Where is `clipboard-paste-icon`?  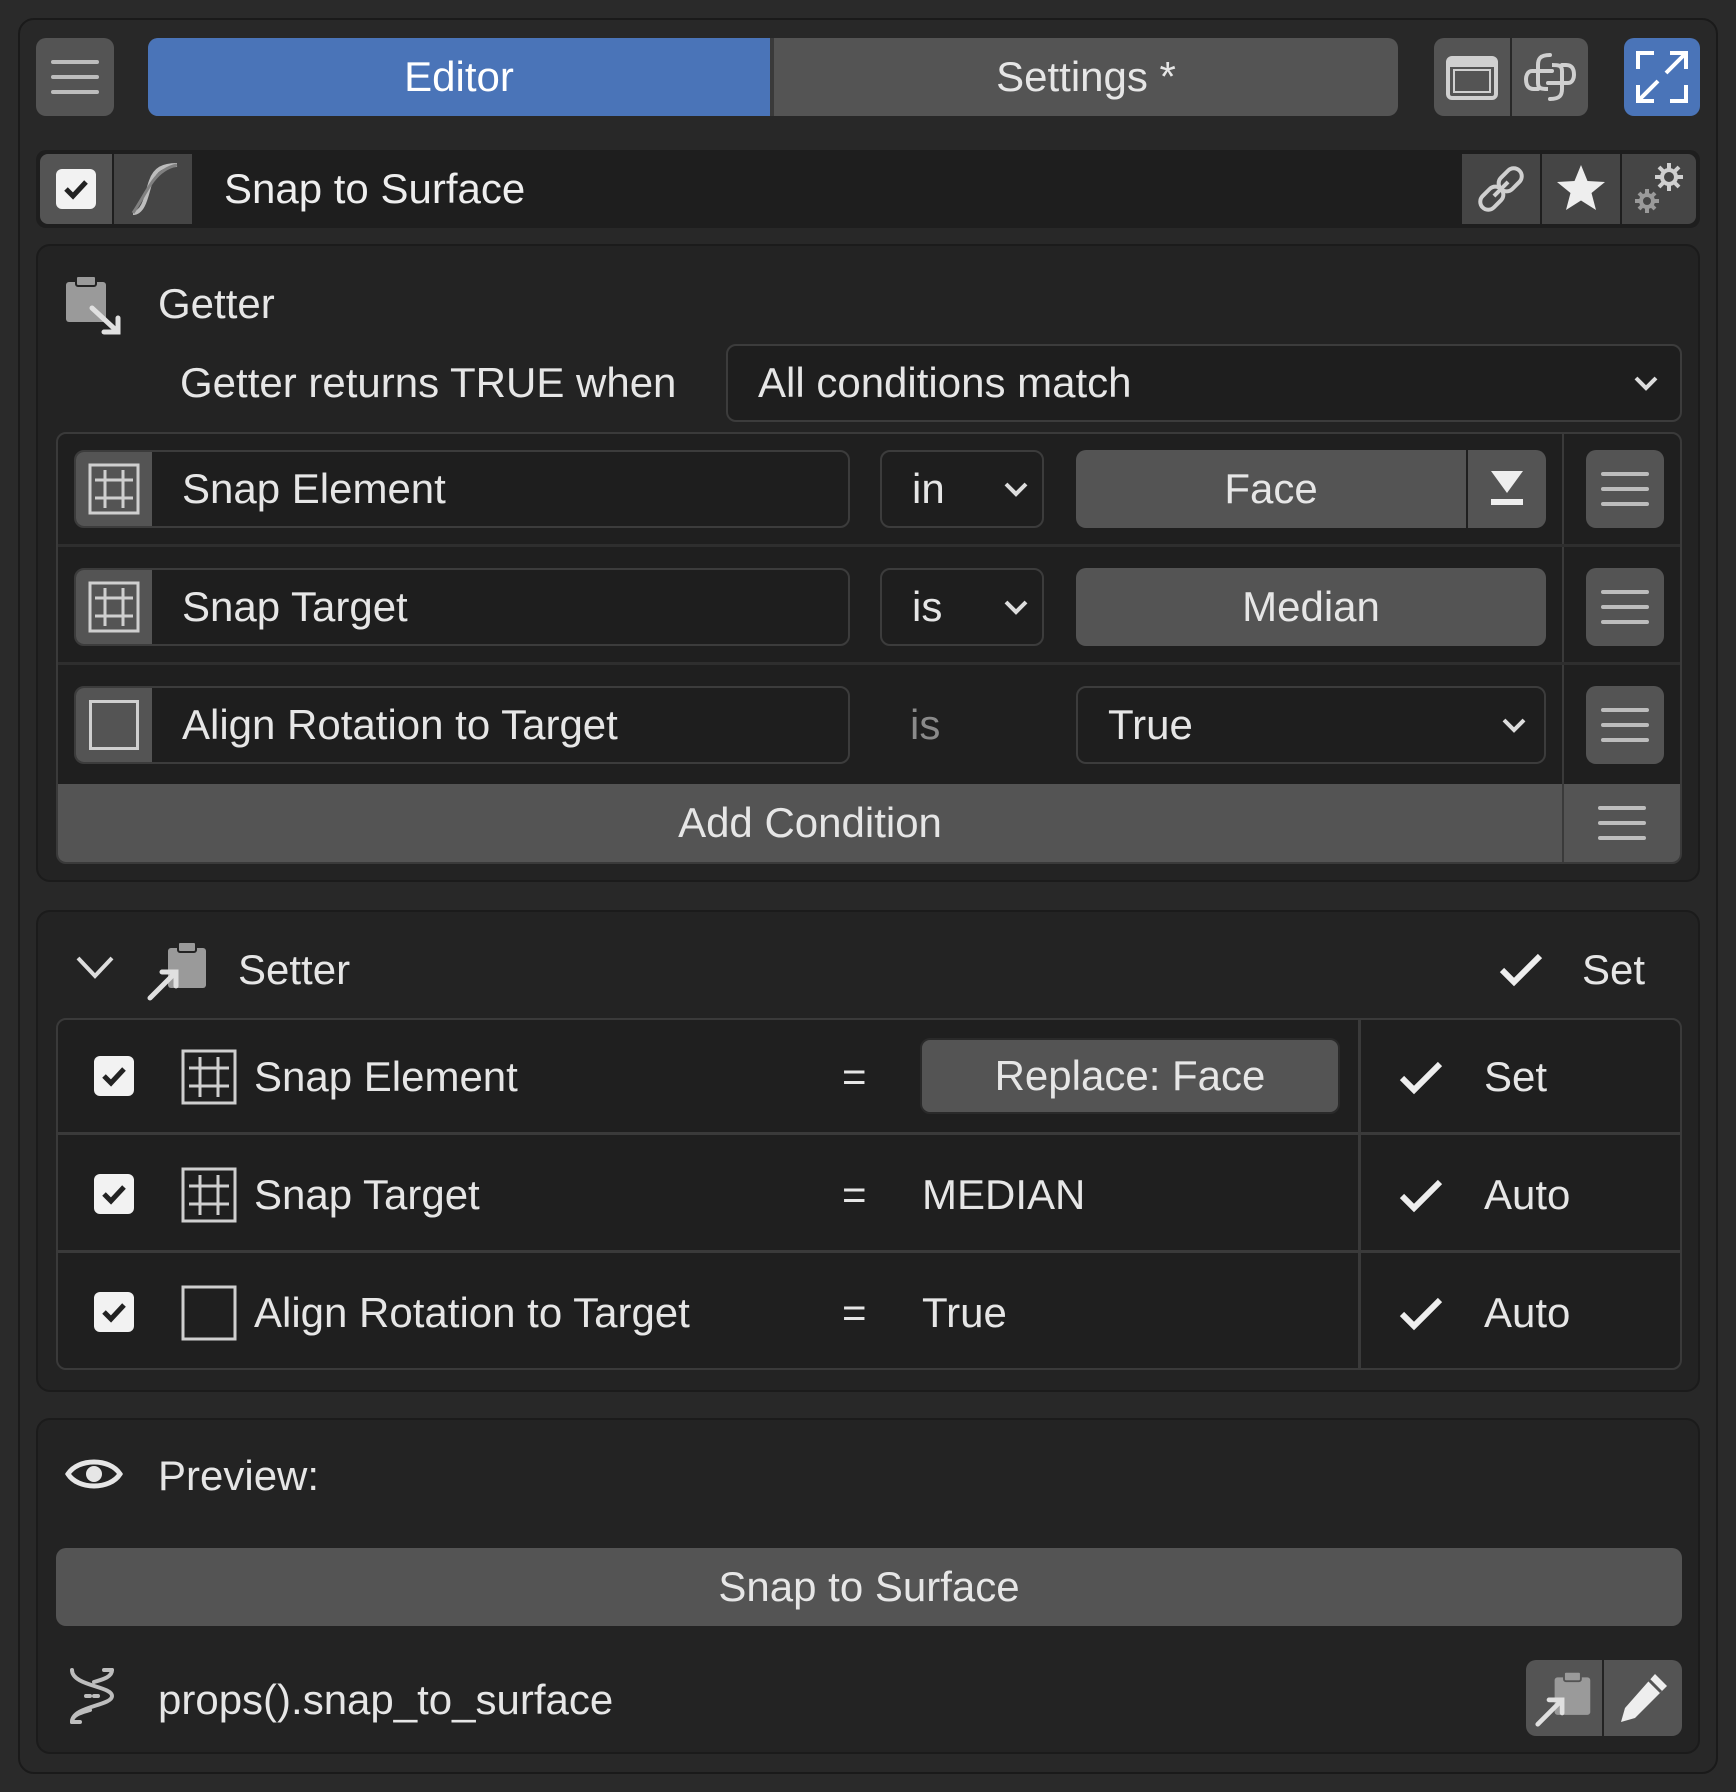 clipboard-paste-icon is located at coordinates (1563, 1698).